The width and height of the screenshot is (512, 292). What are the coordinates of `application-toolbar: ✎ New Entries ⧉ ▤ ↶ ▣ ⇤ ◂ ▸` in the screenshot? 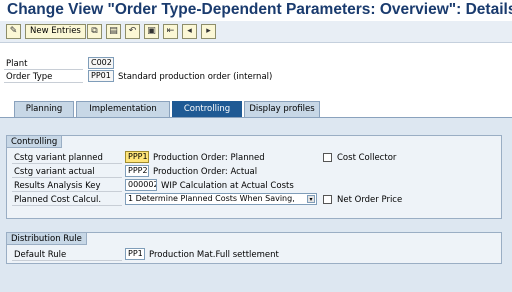 It's located at (256, 32).